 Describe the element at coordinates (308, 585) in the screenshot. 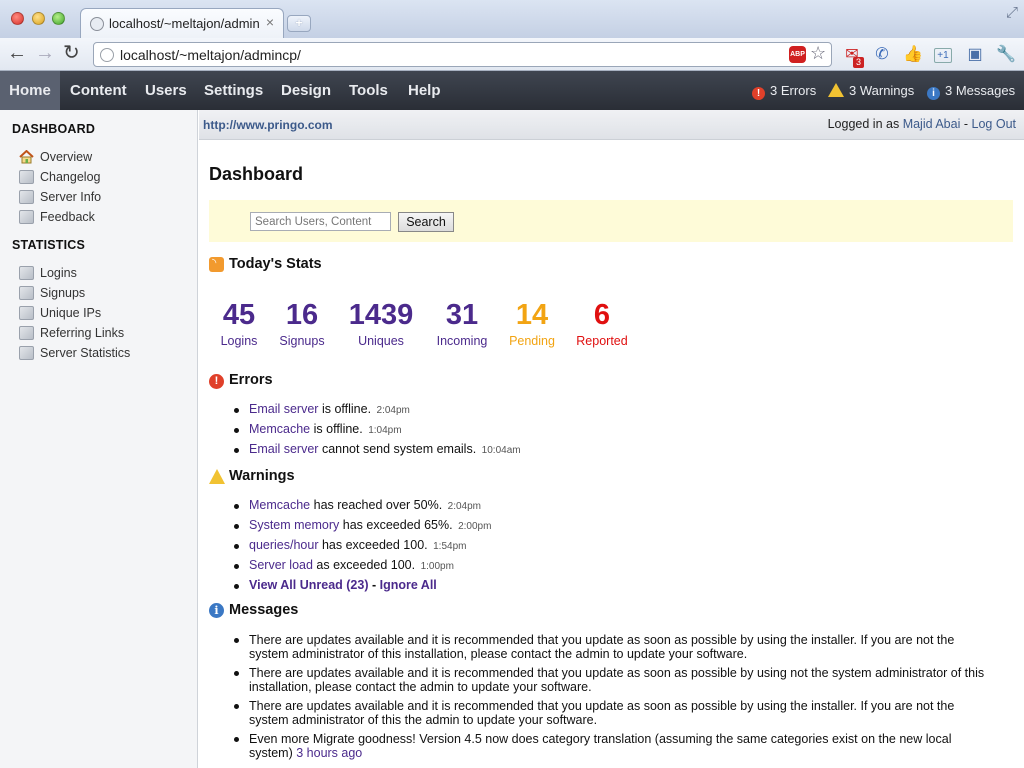

I see `view-all-unread-link: View All Unread (23)` at that location.